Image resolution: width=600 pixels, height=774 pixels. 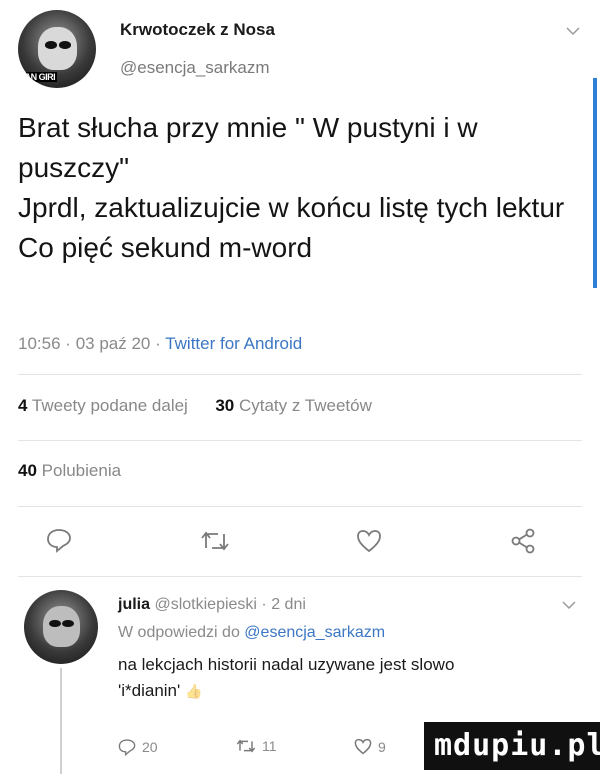 I want to click on replying-to: W odpowiedzi do @esencja_sarkazm, so click(x=252, y=632).